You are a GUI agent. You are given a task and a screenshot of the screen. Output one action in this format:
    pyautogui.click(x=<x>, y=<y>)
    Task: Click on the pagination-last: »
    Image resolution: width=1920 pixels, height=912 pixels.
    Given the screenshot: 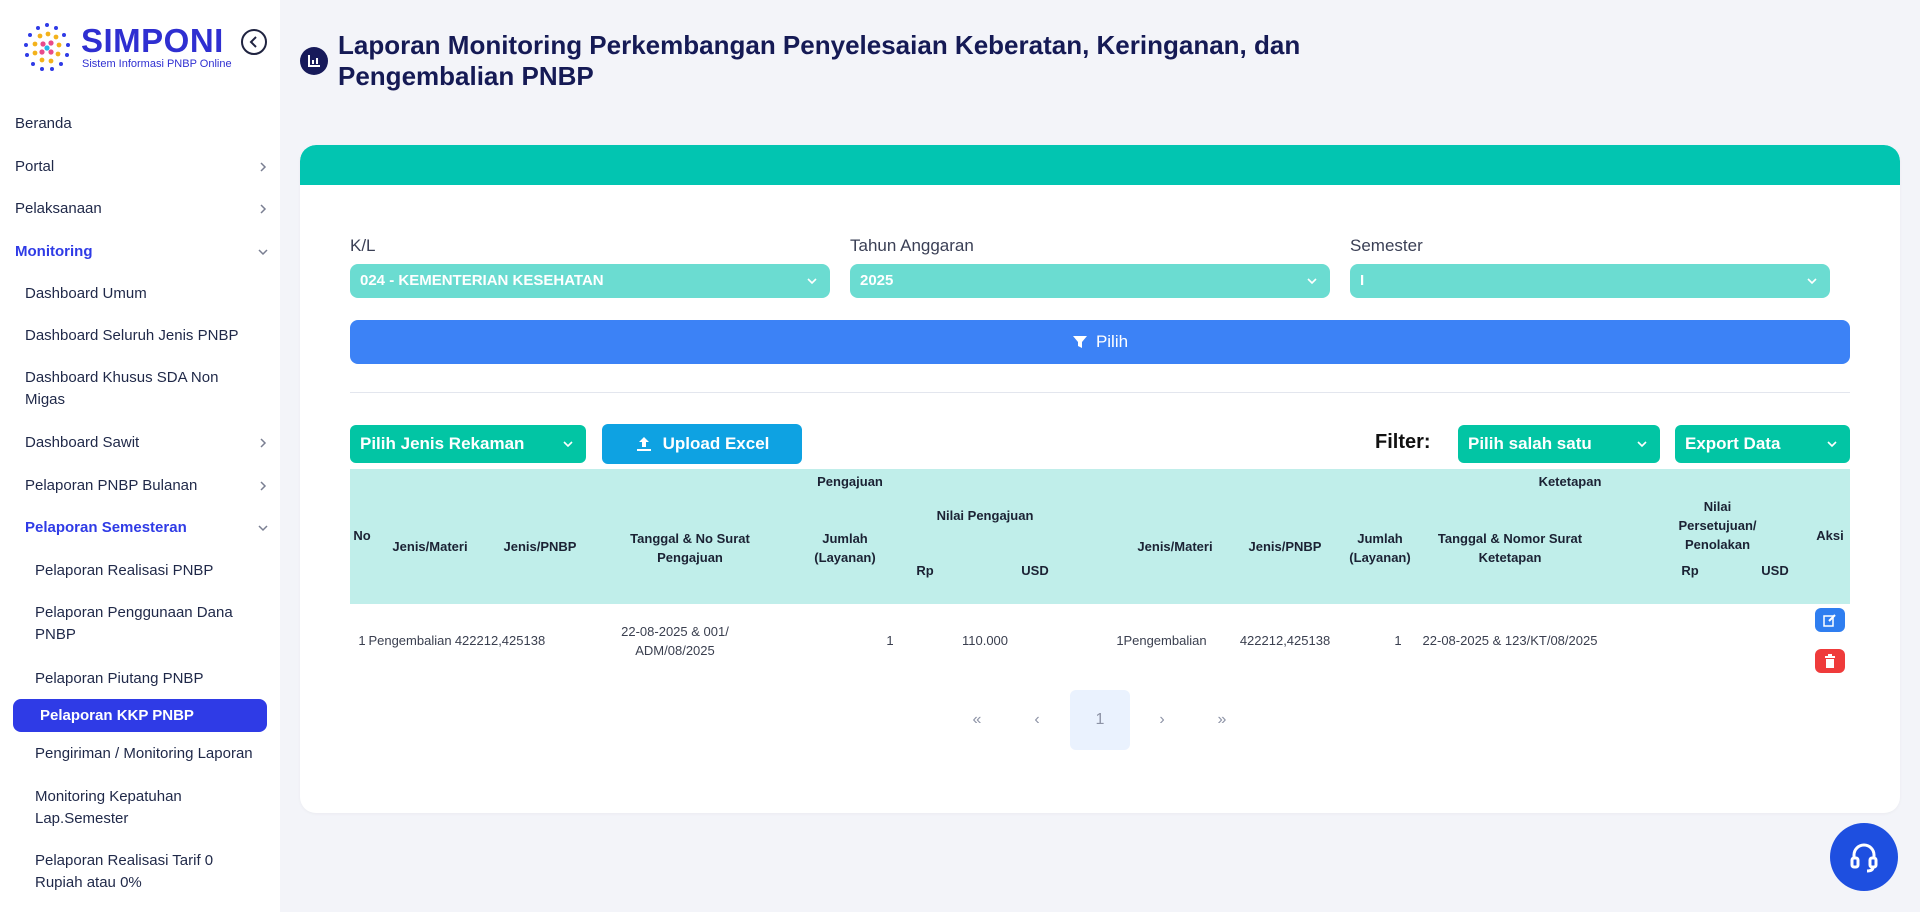 What is the action you would take?
    pyautogui.click(x=1222, y=720)
    